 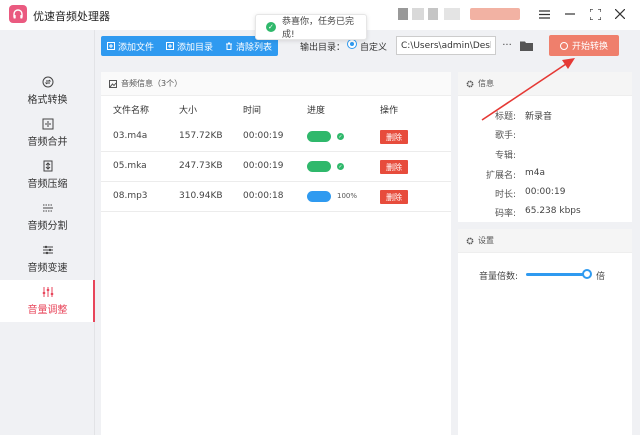 I want to click on check-circle-icon: ✓, so click(x=271, y=27).